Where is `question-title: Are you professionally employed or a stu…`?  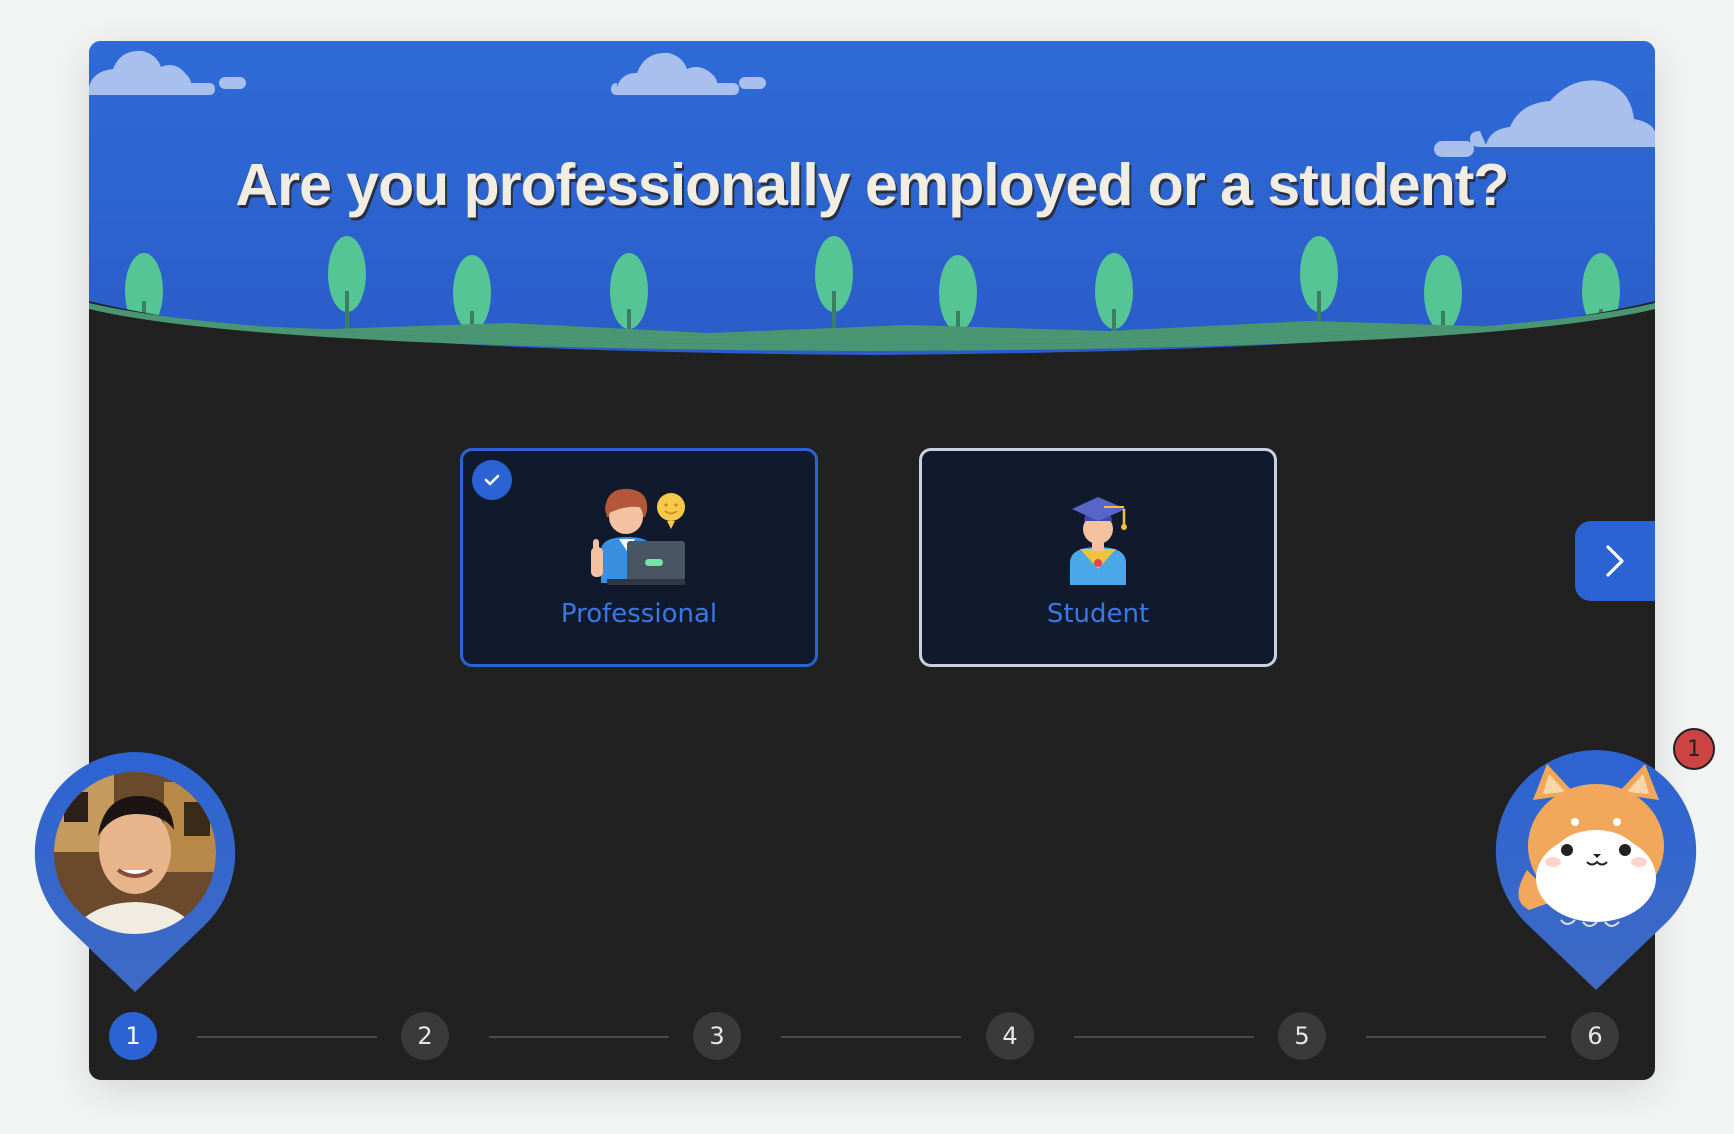 question-title: Are you professionally employed or a stu… is located at coordinates (872, 185).